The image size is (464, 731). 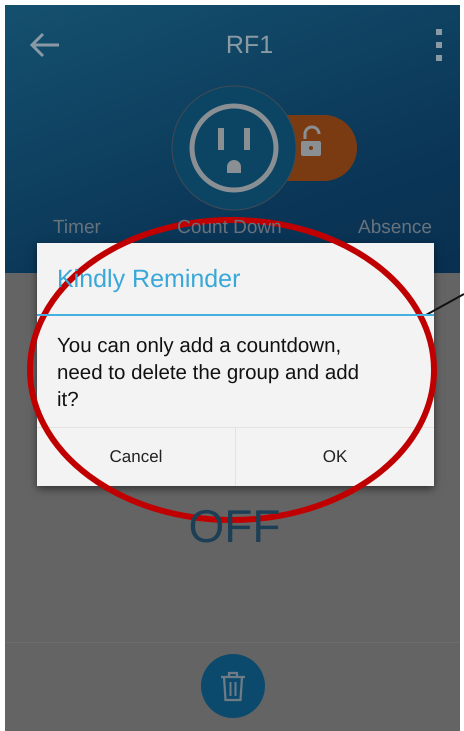 What do you see at coordinates (334, 457) in the screenshot?
I see `dialog-button: OK` at bounding box center [334, 457].